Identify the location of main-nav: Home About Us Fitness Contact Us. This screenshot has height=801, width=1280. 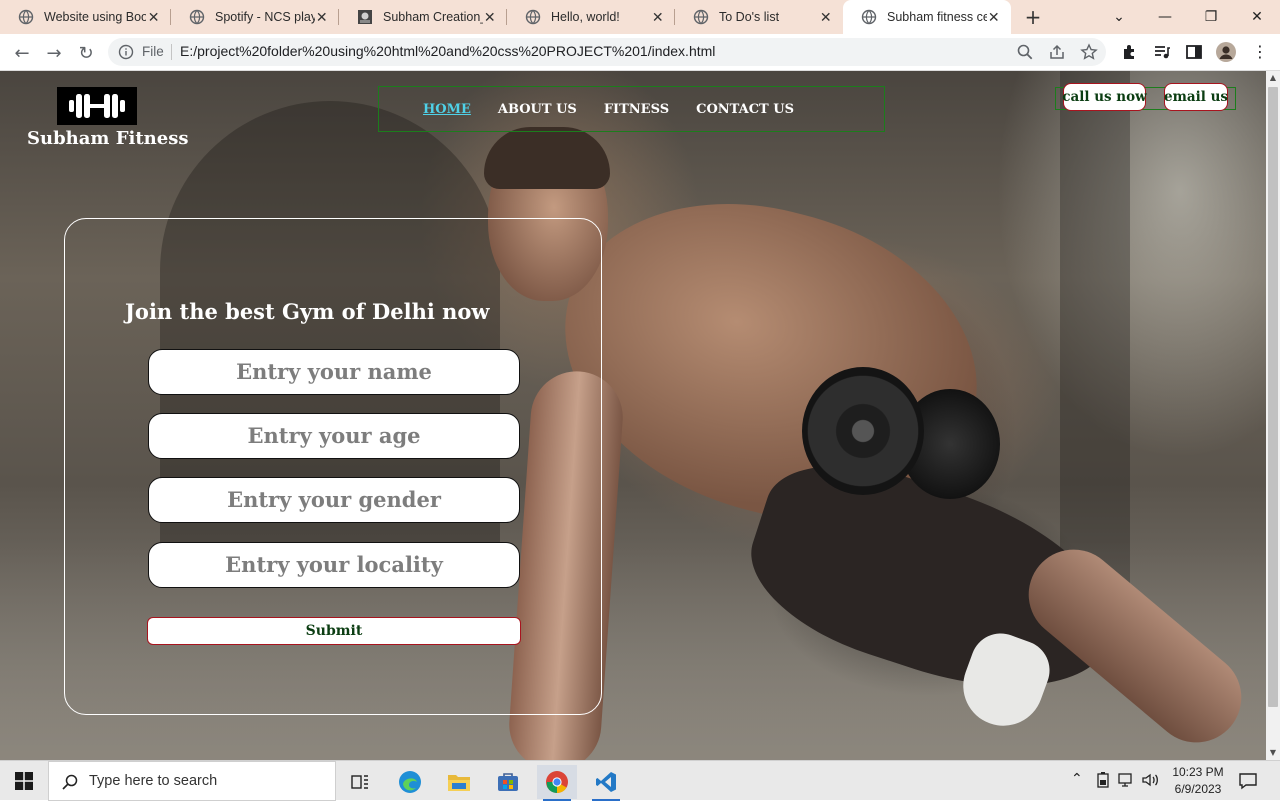
(631, 109).